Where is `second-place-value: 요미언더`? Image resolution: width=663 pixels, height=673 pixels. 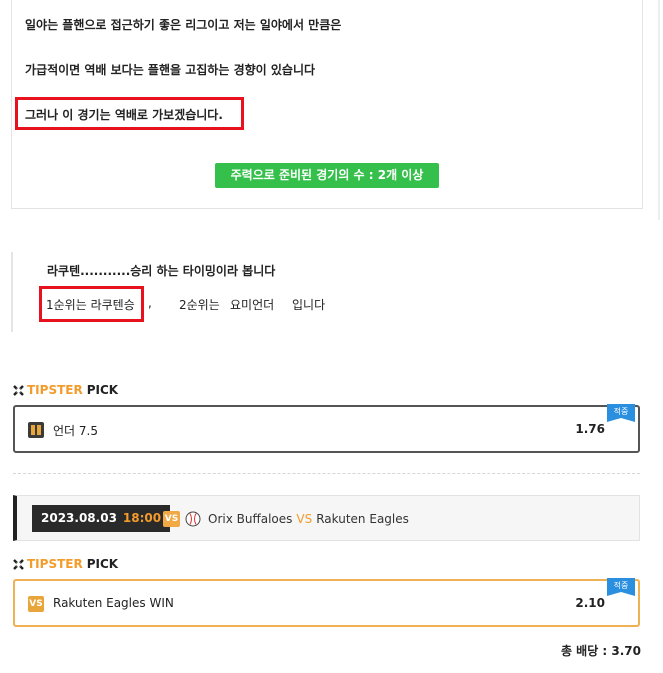
second-place-value: 요미언더 is located at coordinates (252, 305).